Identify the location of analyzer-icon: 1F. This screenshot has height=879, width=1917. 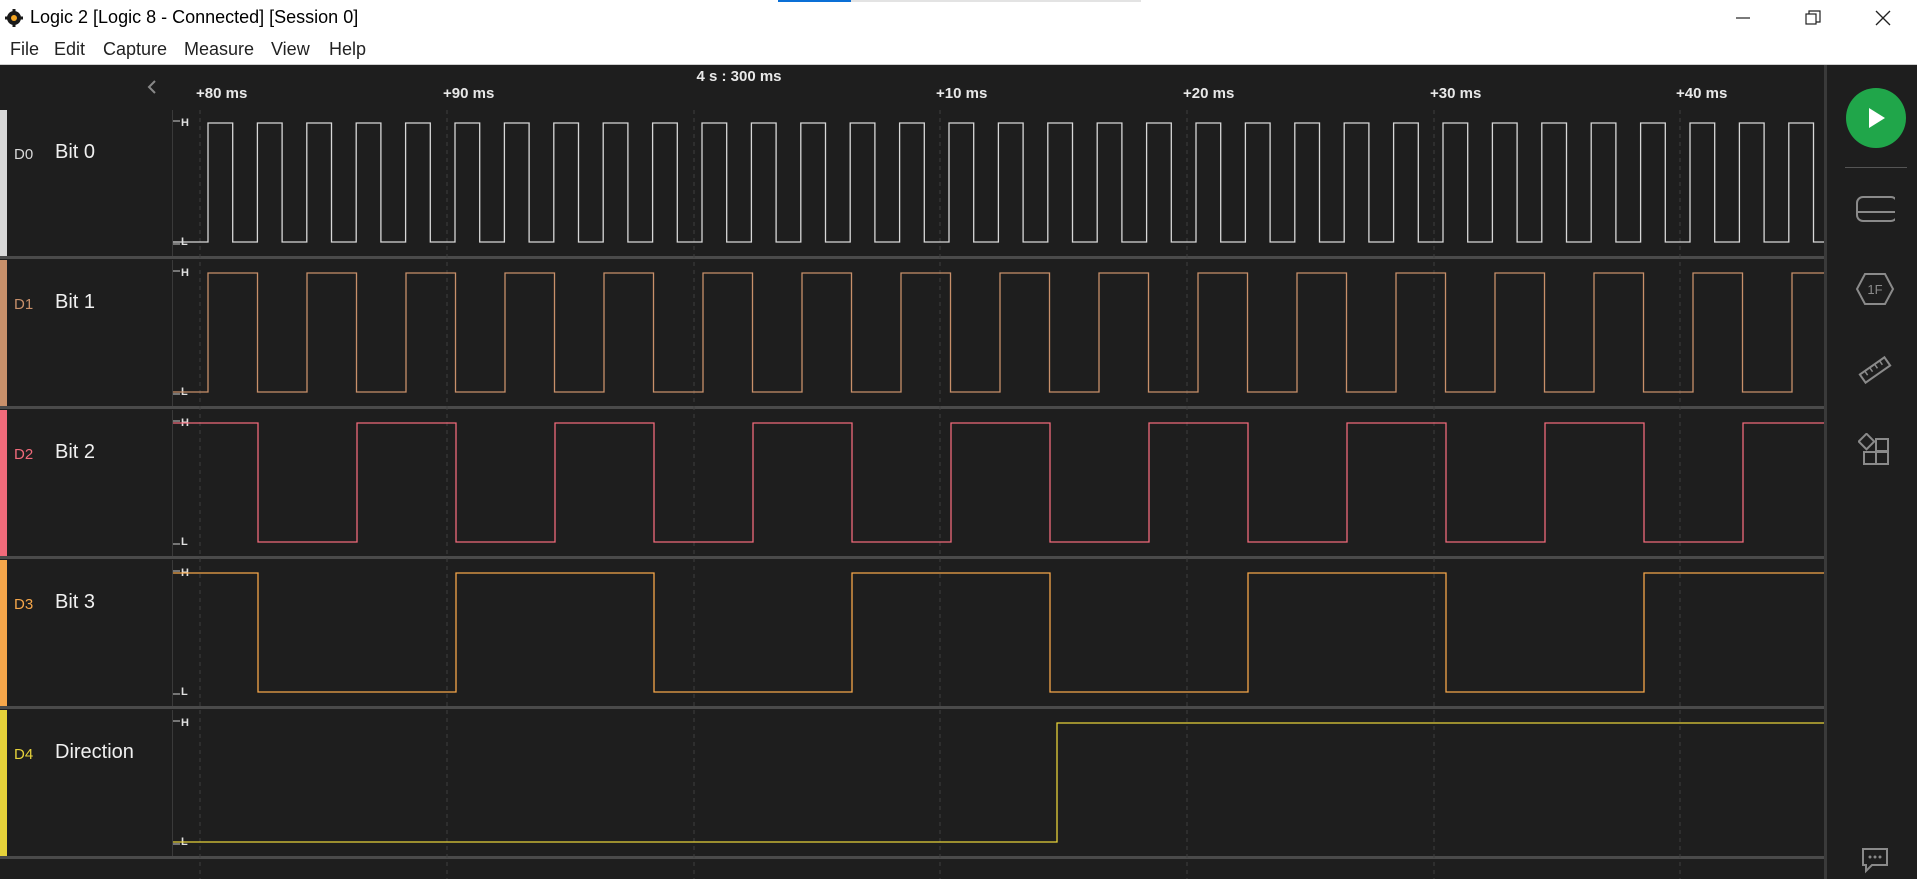
(1875, 289).